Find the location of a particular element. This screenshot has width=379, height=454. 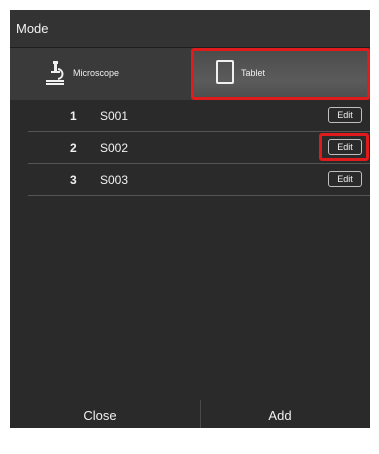

mode-tabs: Microscope Tablet is located at coordinates (190, 74).